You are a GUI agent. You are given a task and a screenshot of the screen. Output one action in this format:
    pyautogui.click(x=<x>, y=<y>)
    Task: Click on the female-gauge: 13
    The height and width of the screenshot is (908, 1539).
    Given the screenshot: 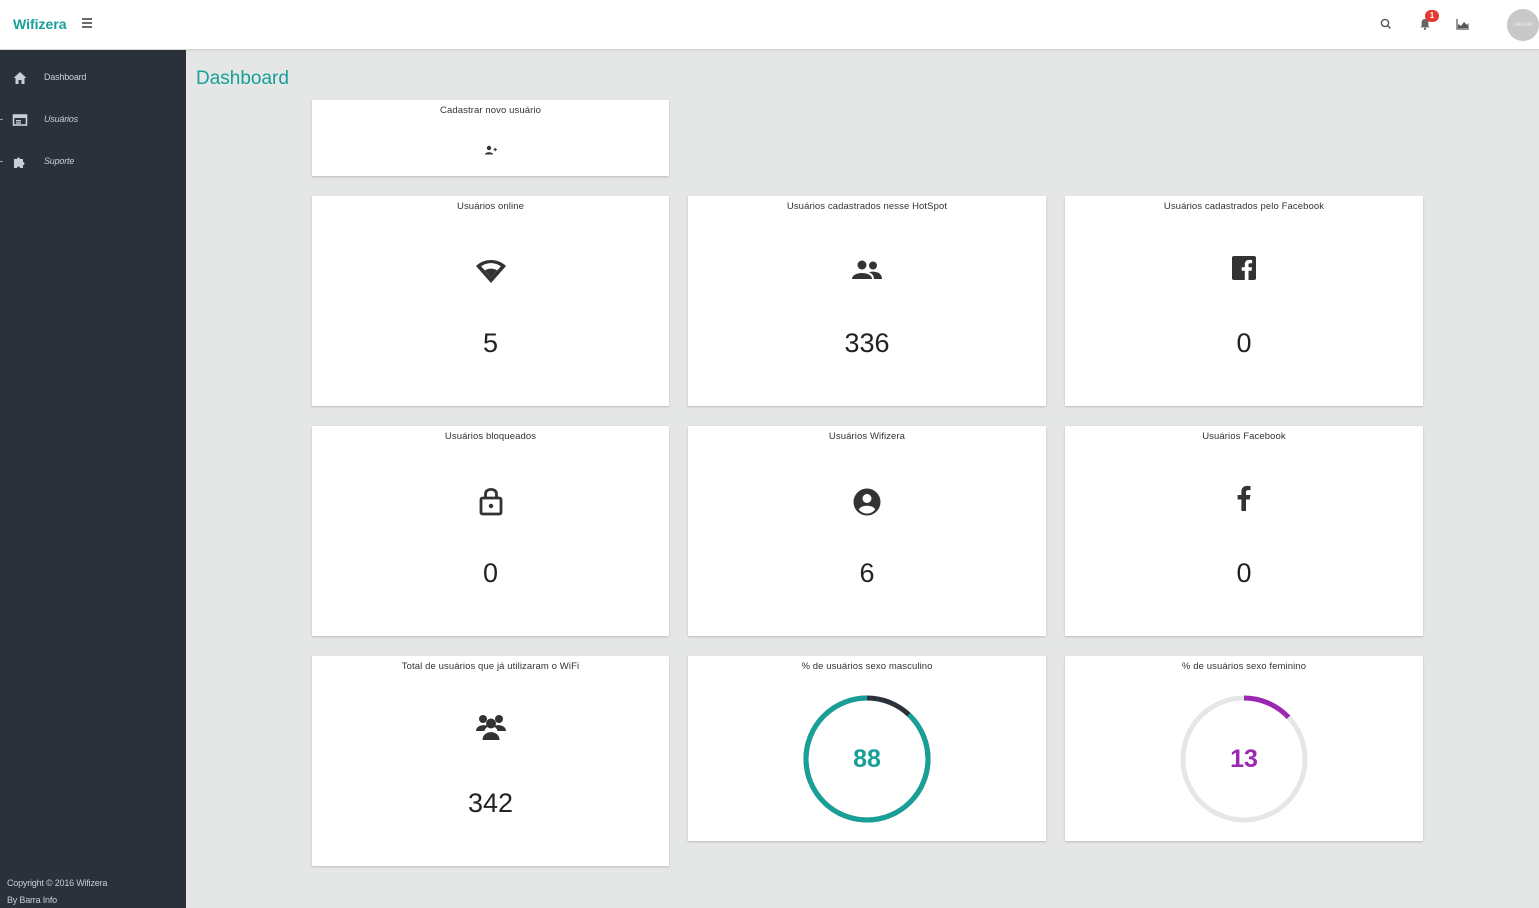 What is the action you would take?
    pyautogui.click(x=1244, y=759)
    